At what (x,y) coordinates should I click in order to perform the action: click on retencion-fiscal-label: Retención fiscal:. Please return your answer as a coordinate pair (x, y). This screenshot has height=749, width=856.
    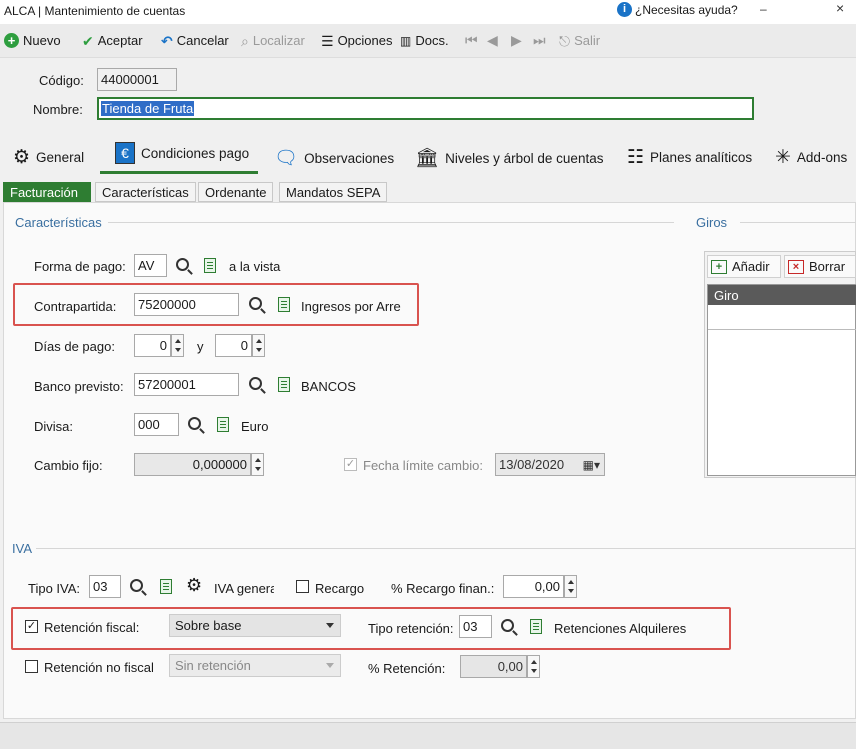
    Looking at the image, I should click on (92, 627).